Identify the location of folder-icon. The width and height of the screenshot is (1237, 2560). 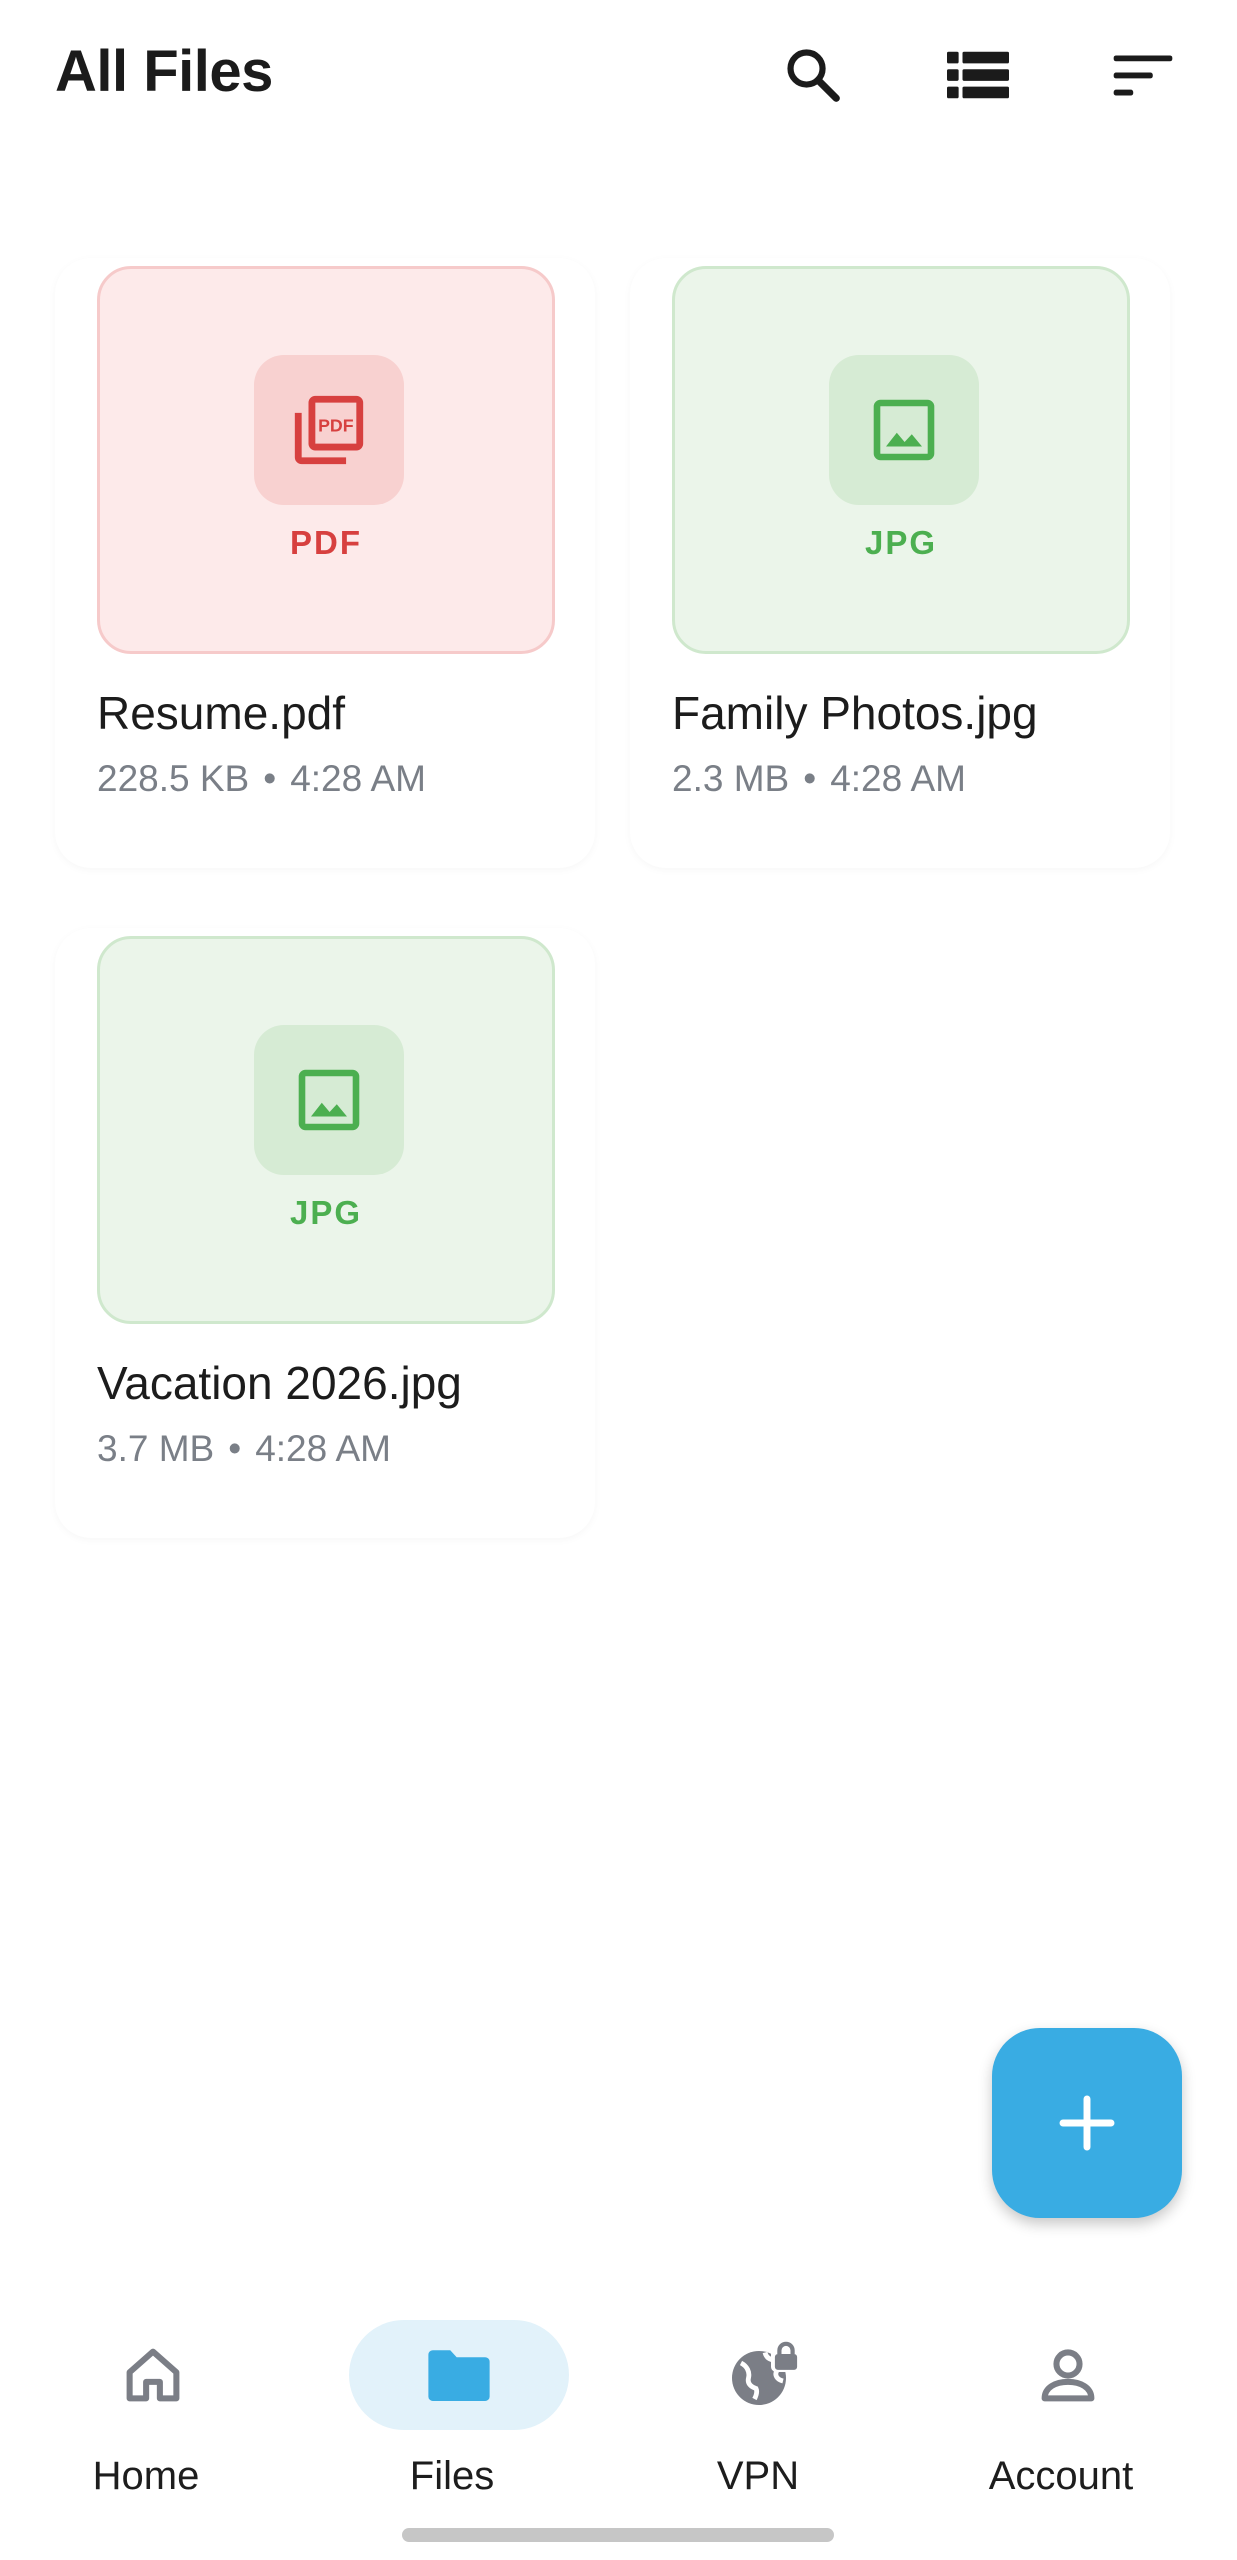
(459, 2375).